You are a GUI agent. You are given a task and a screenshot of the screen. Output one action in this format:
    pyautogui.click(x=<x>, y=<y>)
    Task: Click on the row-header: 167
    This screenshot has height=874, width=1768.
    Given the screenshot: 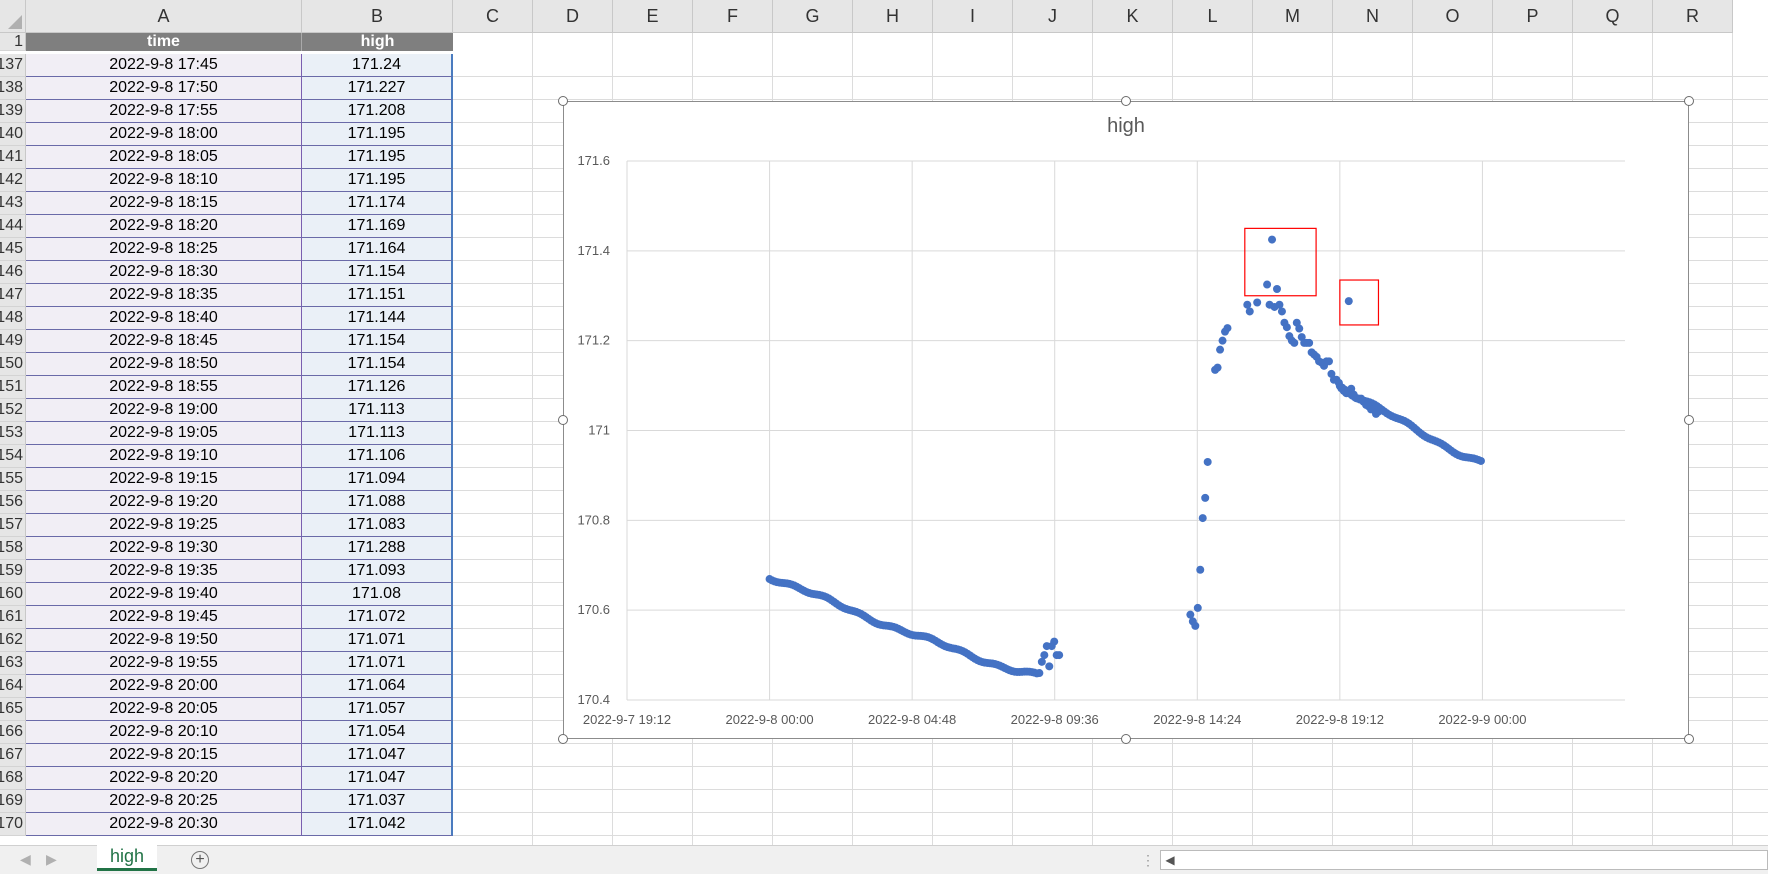 What is the action you would take?
    pyautogui.click(x=13, y=755)
    